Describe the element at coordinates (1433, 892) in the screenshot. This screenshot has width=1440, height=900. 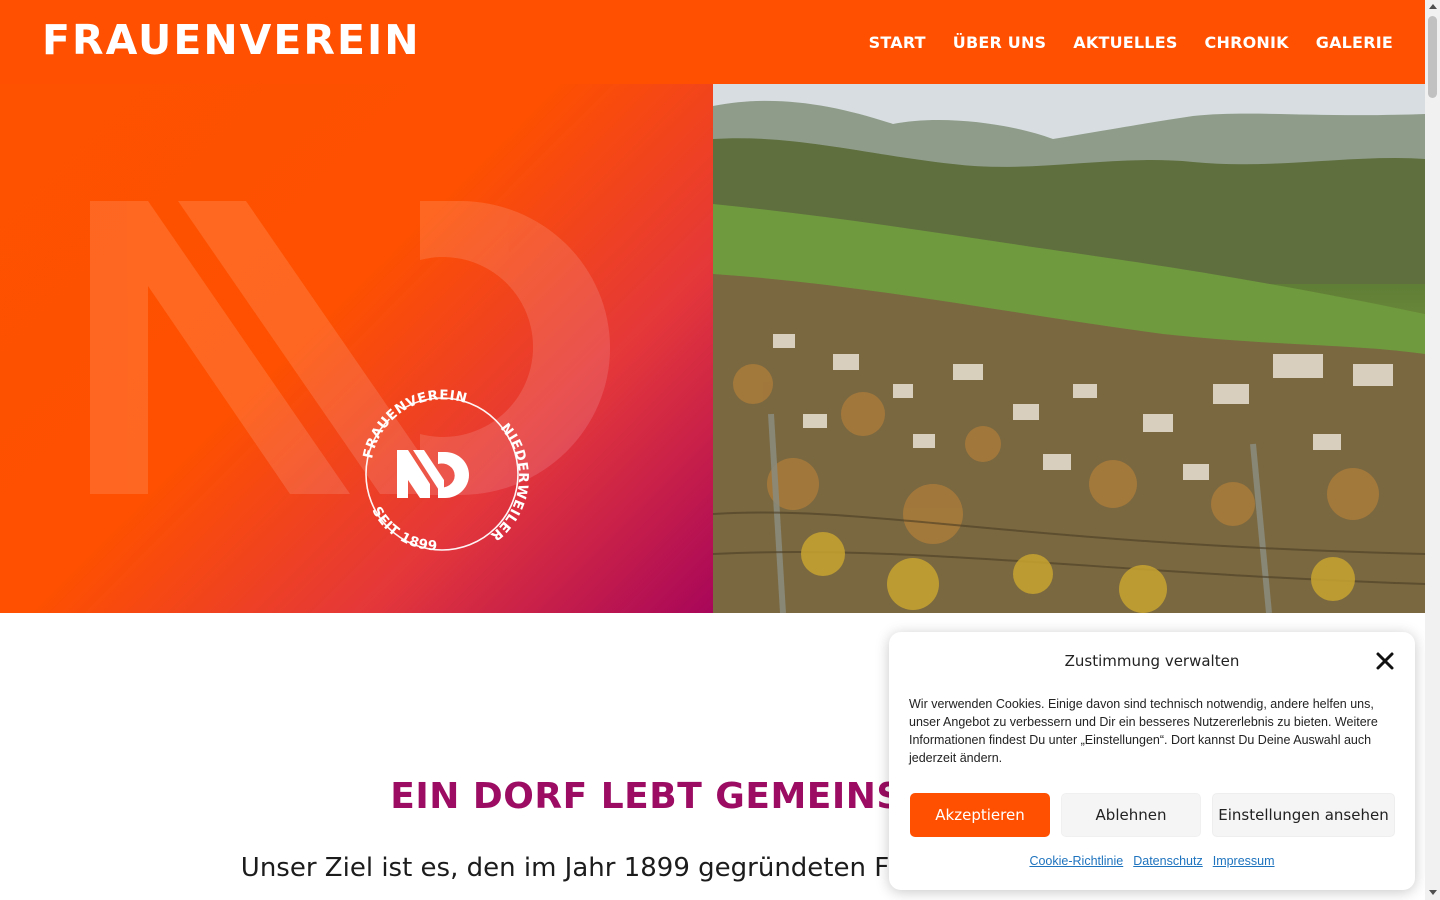
I see `scroll-down-icon` at that location.